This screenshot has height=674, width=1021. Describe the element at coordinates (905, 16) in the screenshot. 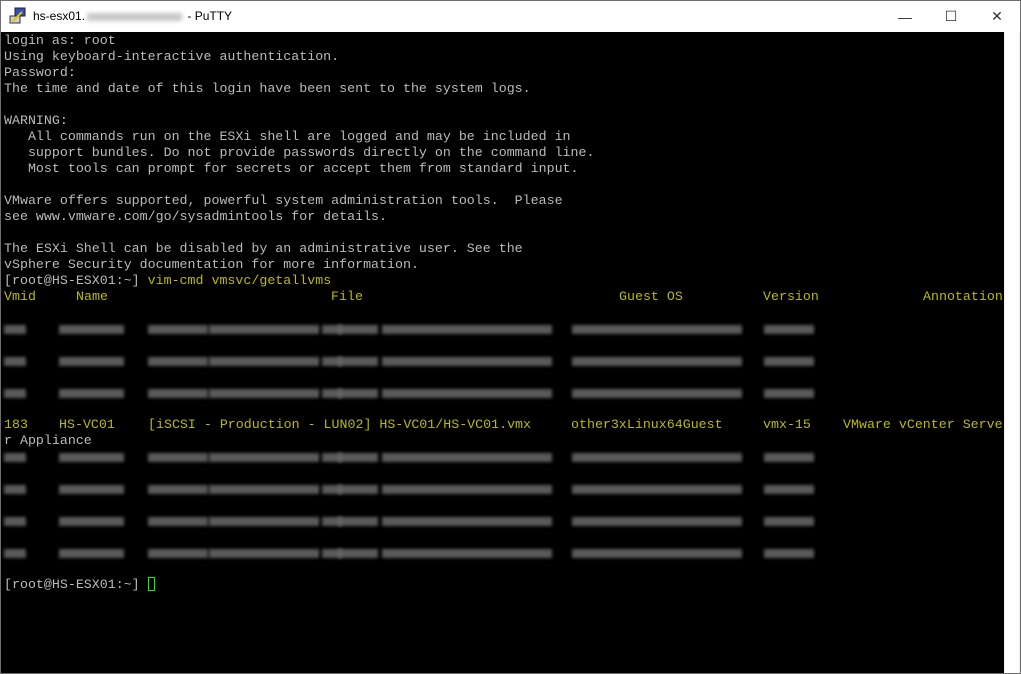

I see `minimize-button: —` at that location.